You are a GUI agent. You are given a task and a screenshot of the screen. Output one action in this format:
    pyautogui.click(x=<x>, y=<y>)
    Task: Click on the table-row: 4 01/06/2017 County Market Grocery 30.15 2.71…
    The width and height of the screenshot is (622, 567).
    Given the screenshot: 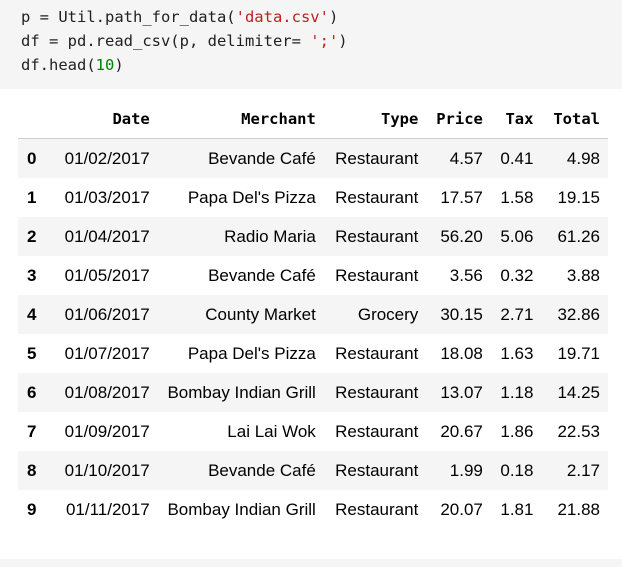 What is the action you would take?
    pyautogui.click(x=313, y=314)
    